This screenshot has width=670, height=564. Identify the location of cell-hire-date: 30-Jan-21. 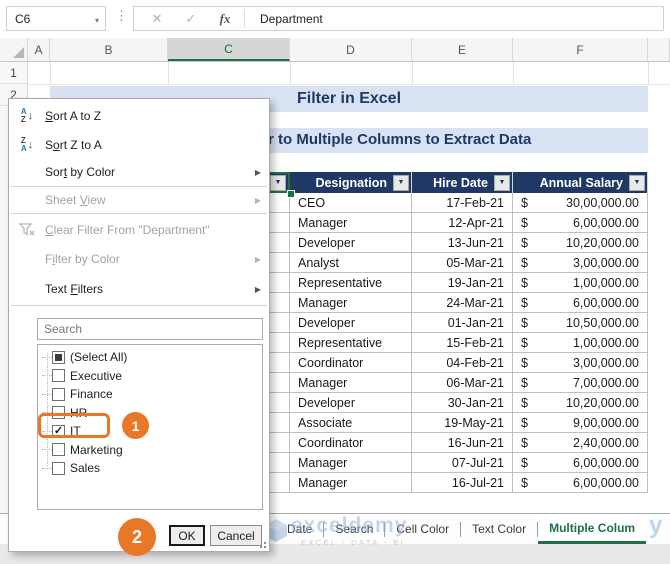
(462, 403).